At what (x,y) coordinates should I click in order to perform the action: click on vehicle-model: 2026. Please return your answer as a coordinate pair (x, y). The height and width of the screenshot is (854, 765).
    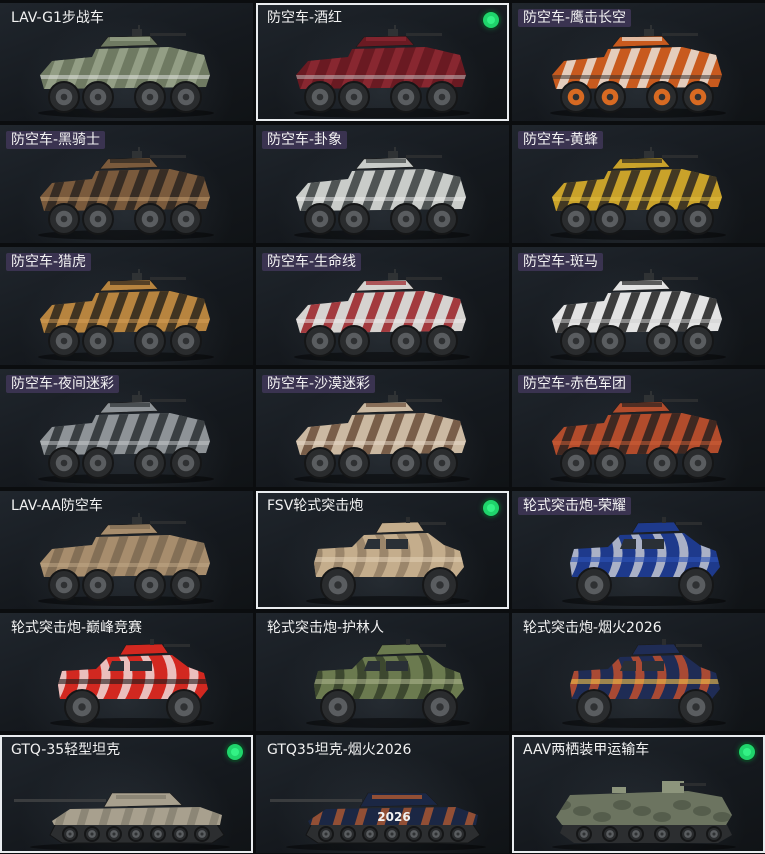
    Looking at the image, I should click on (378, 821).